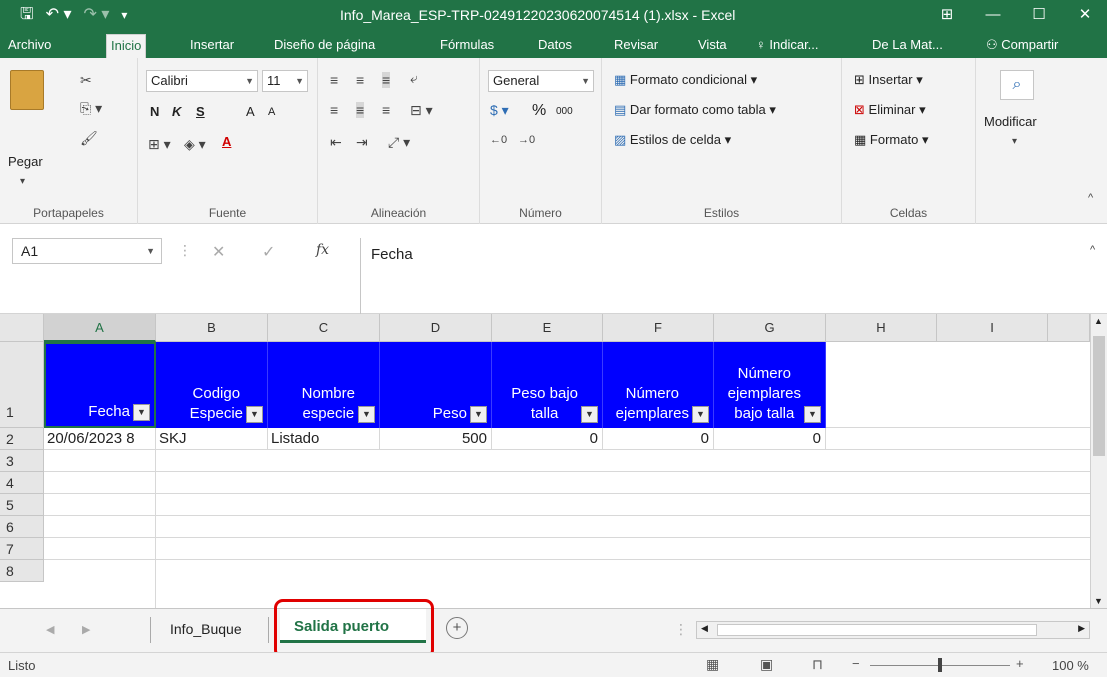 The width and height of the screenshot is (1107, 677). I want to click on ribbon-display-icon: ⊞, so click(947, 15).